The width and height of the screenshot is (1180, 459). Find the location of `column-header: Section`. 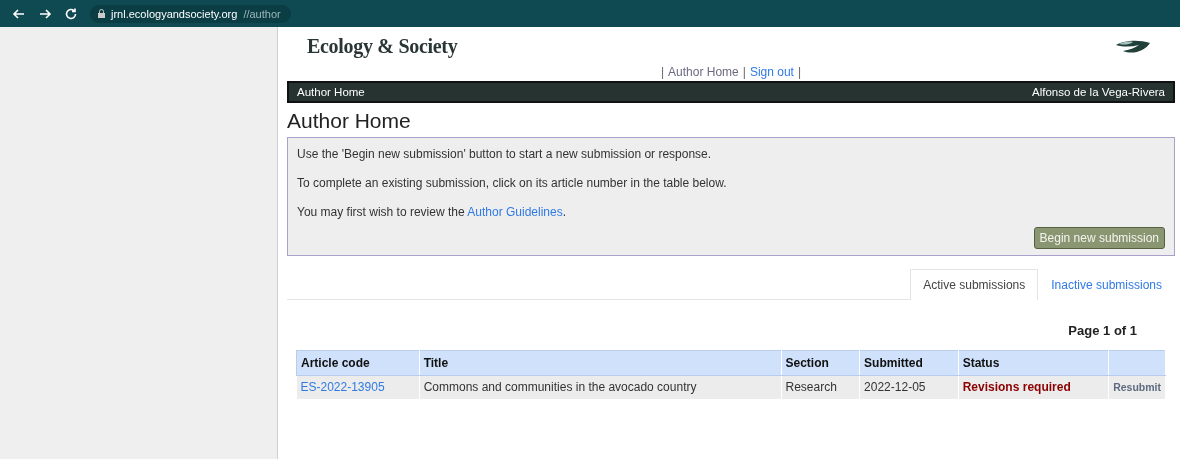

column-header: Section is located at coordinates (820, 363).